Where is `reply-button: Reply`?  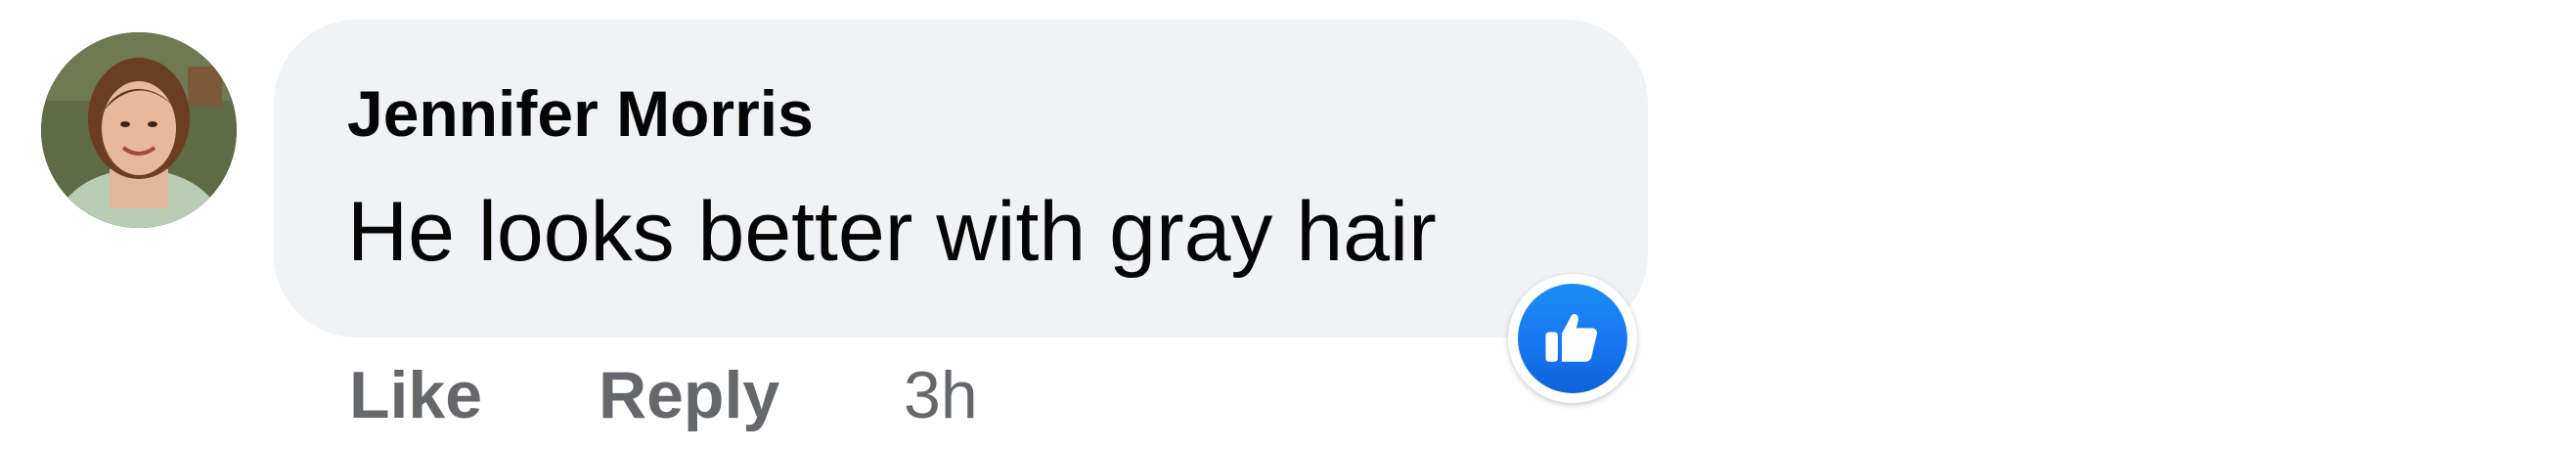
reply-button: Reply is located at coordinates (689, 395).